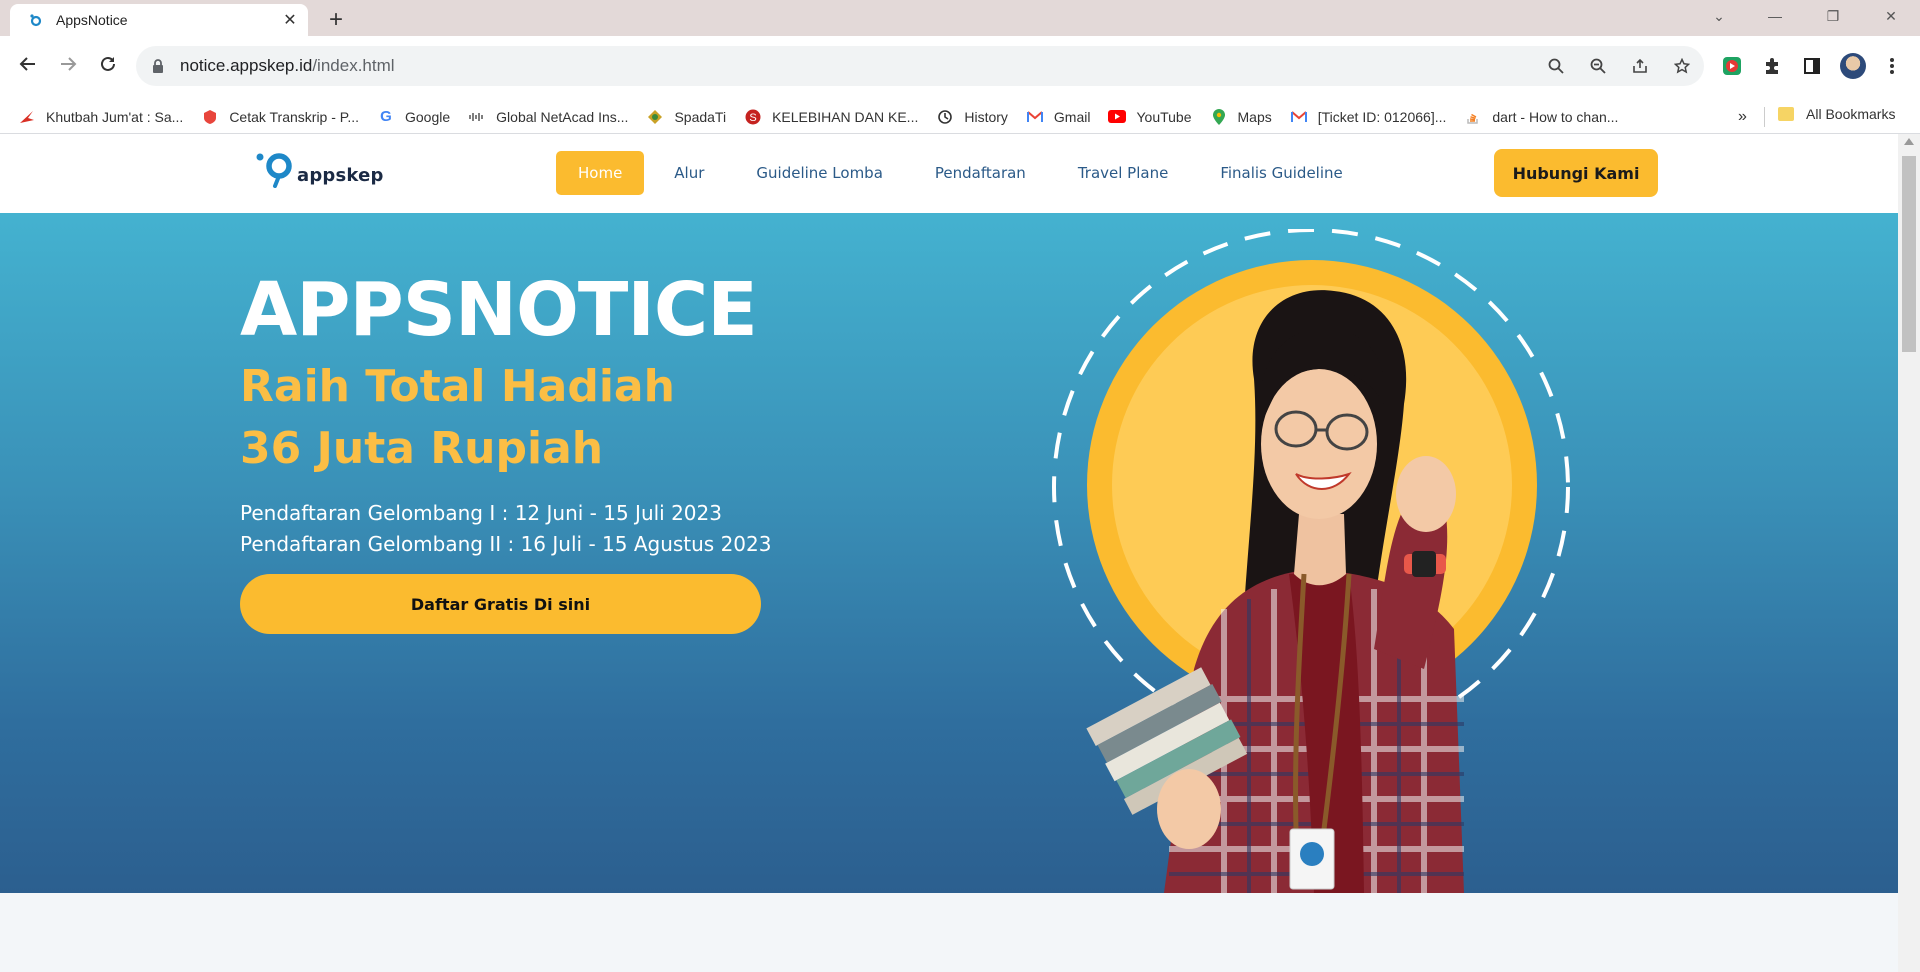 This screenshot has height=972, width=1920. I want to click on daftar-gratis-button: Daftar Gratis Di sini, so click(500, 604).